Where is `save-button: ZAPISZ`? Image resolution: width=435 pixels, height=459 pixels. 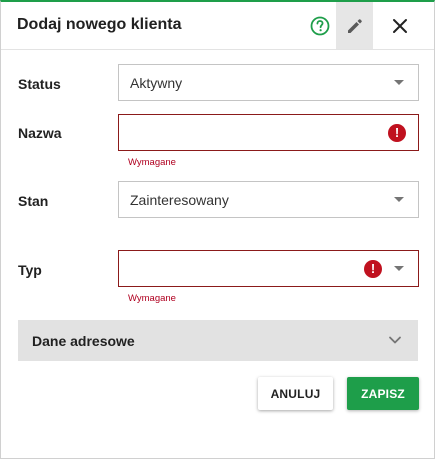 save-button: ZAPISZ is located at coordinates (383, 393).